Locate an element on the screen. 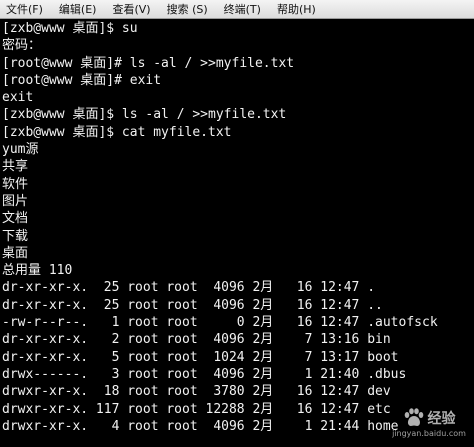 Image resolution: width=474 pixels, height=447 pixels. menu-terminal: 终端(T) is located at coordinates (244, 9).